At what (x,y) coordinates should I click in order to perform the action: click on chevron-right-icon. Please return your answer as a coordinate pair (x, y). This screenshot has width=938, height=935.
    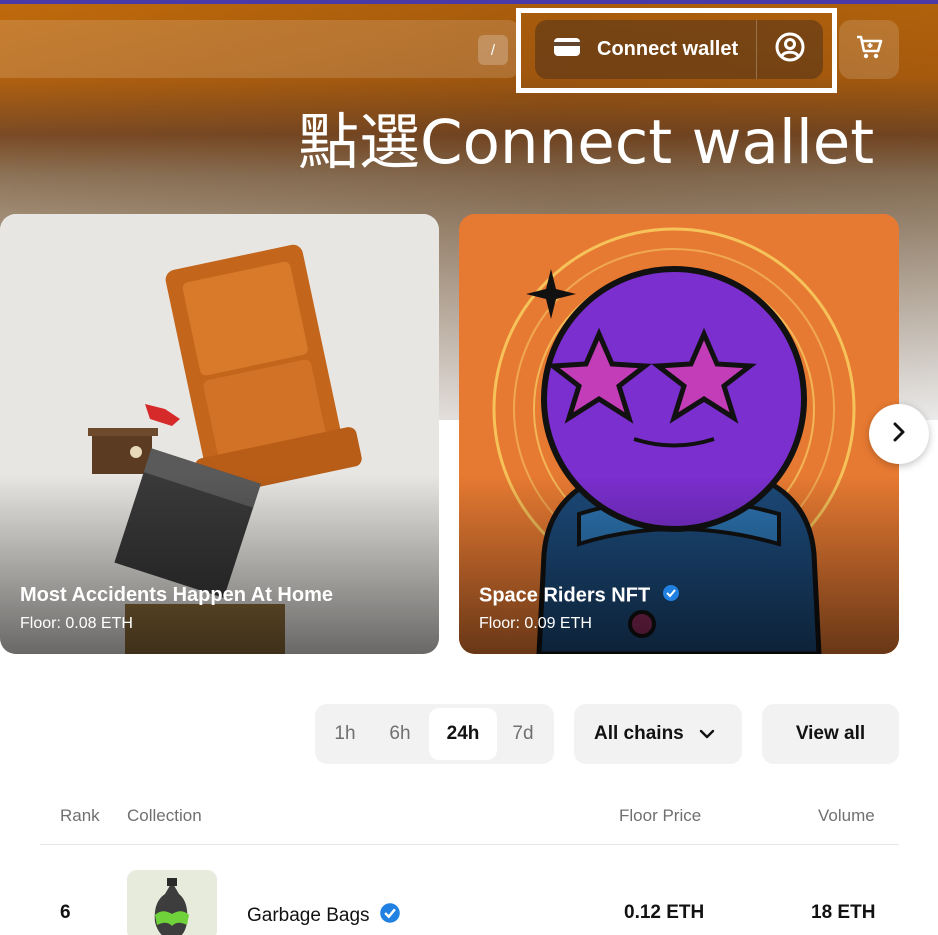
    Looking at the image, I should click on (899, 434).